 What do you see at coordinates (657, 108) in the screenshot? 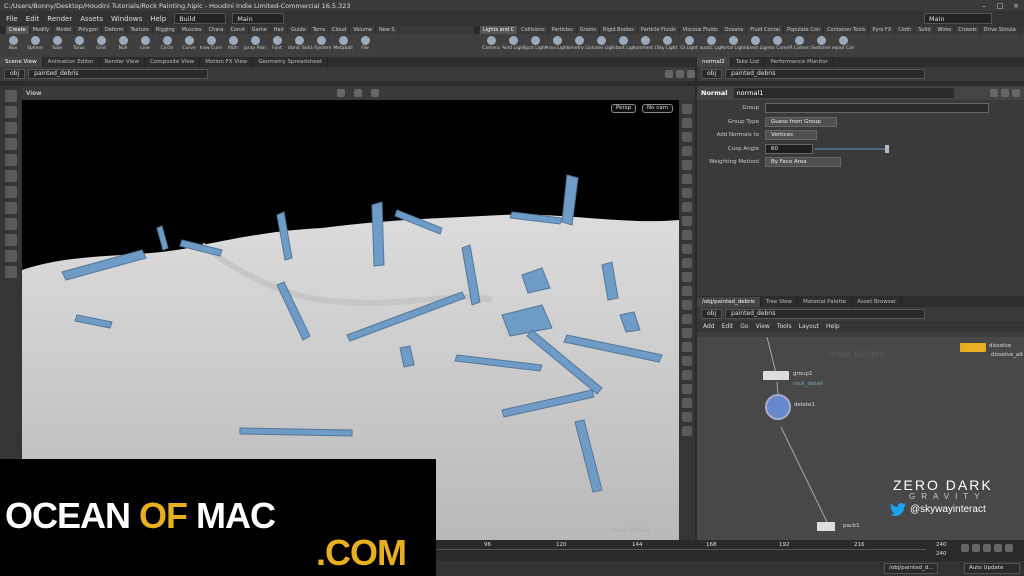
I see `camera-menu: No cam` at bounding box center [657, 108].